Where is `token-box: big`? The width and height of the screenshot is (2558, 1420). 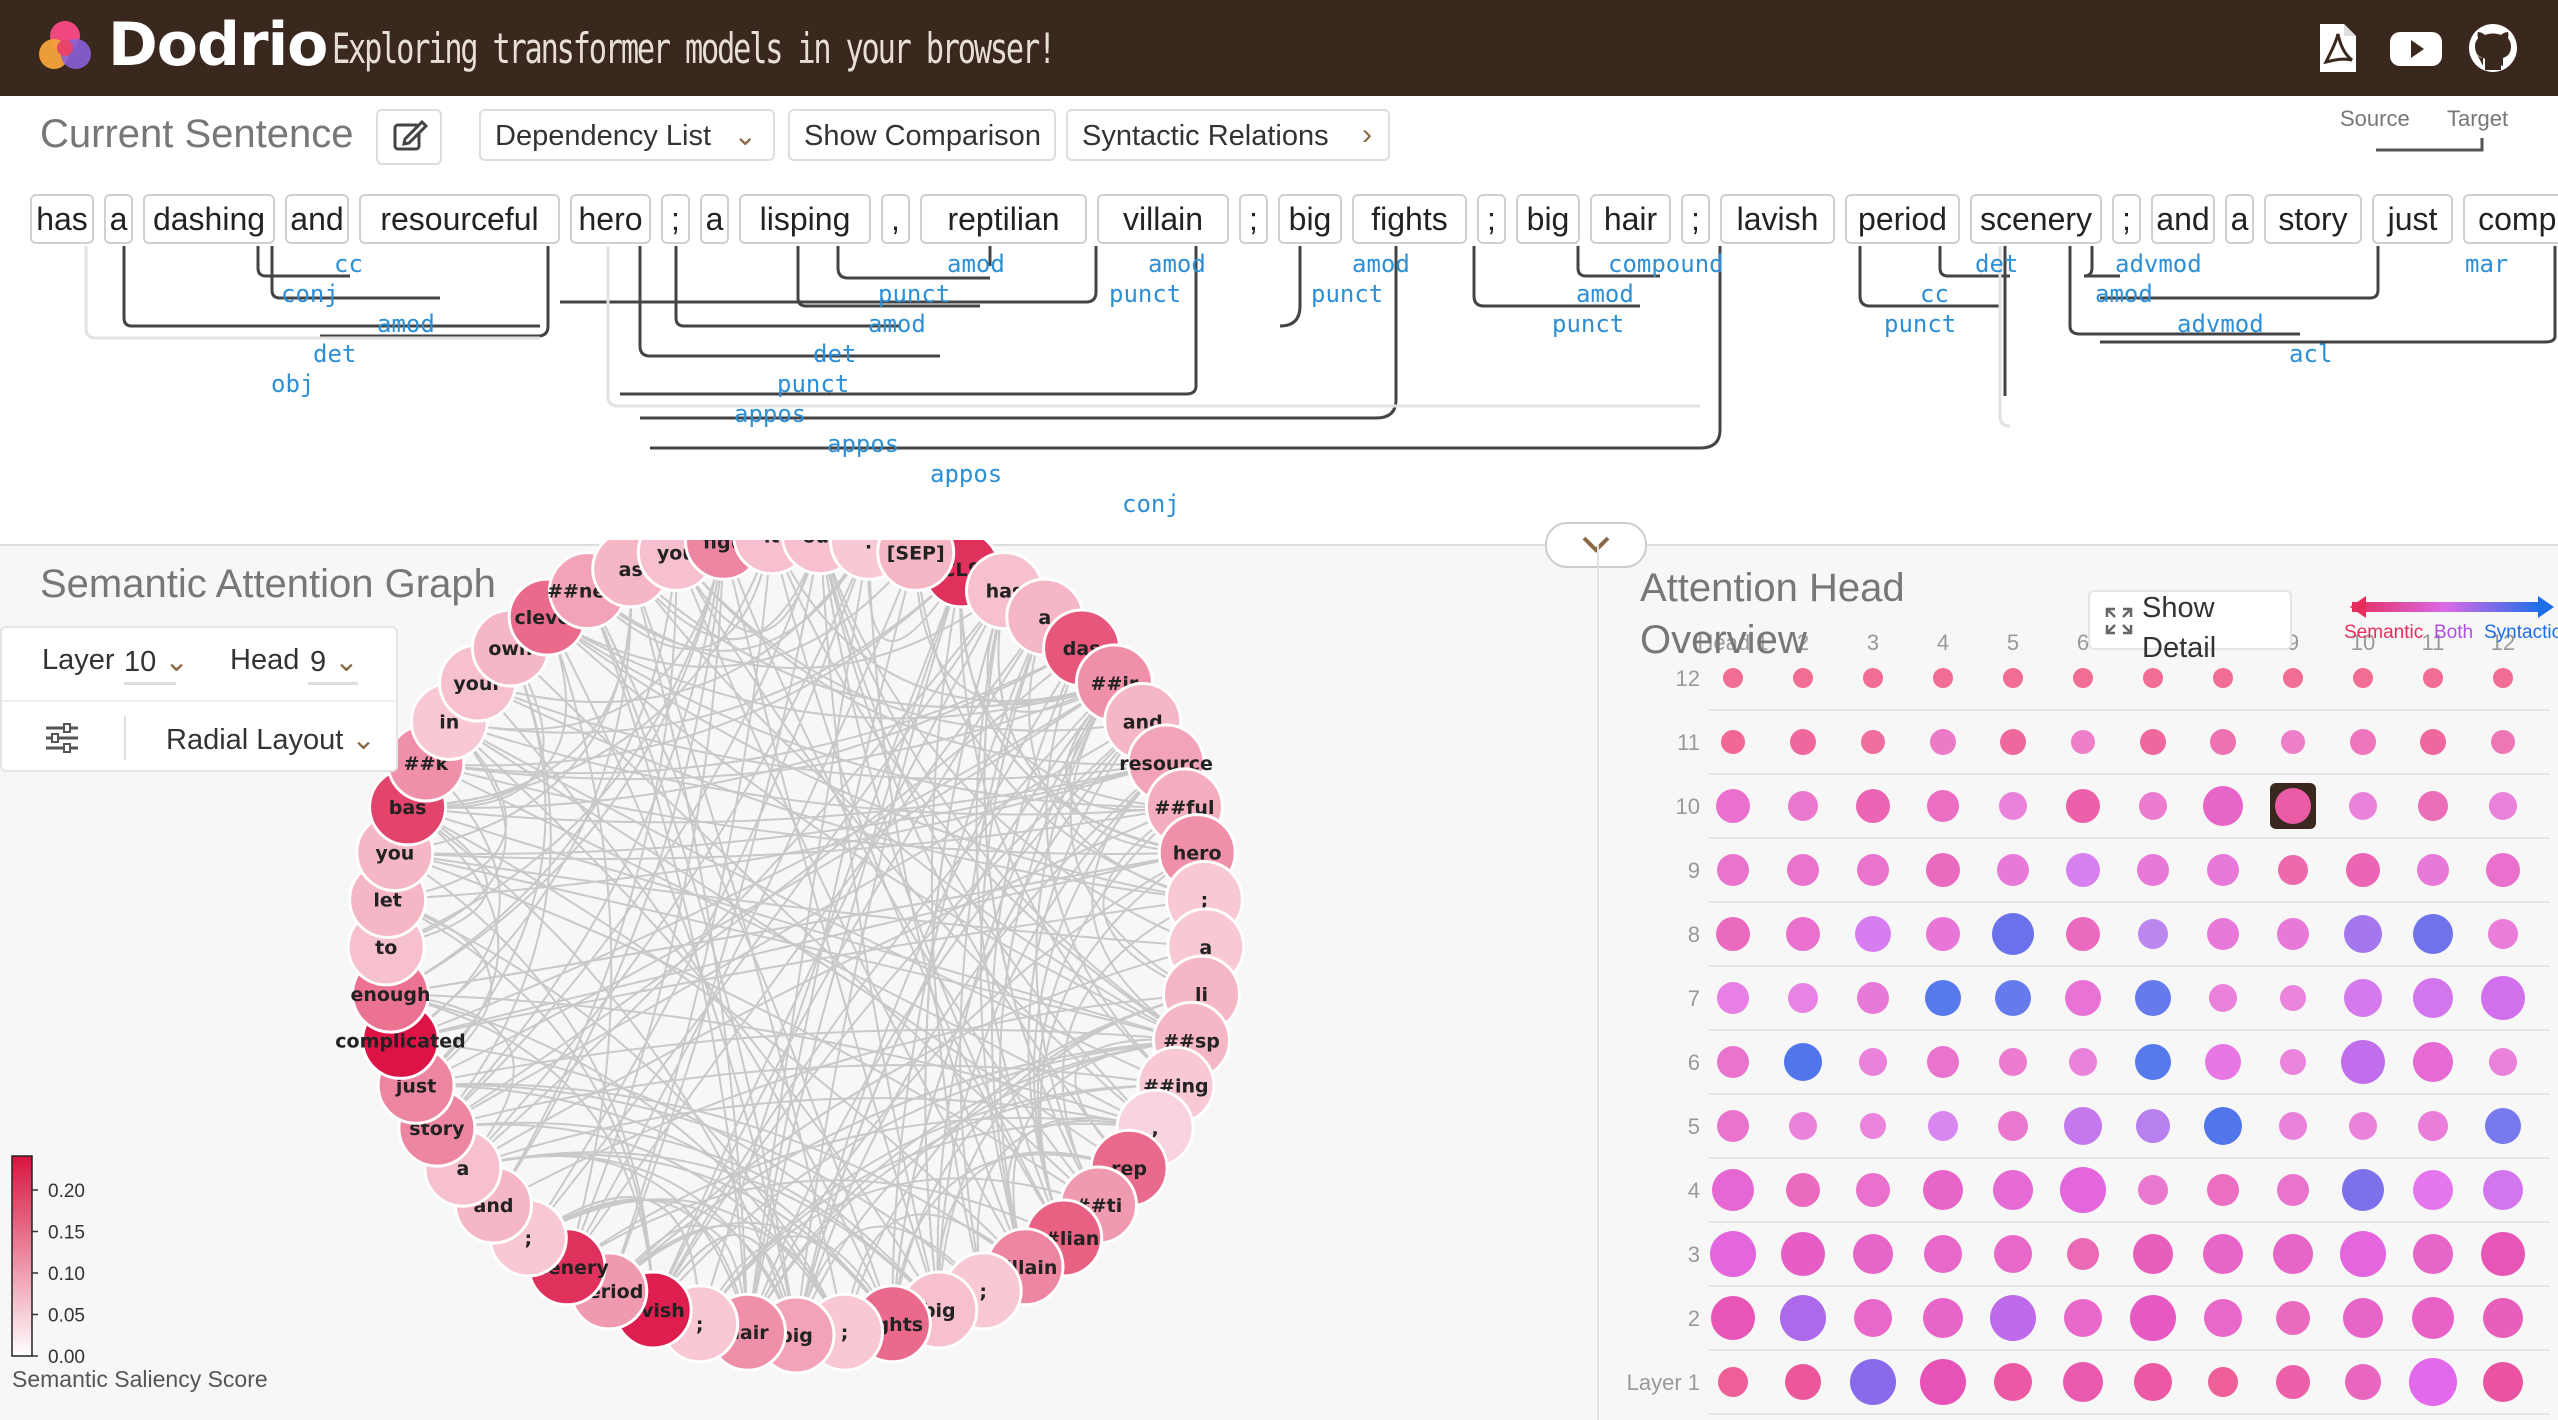 token-box: big is located at coordinates (1548, 219).